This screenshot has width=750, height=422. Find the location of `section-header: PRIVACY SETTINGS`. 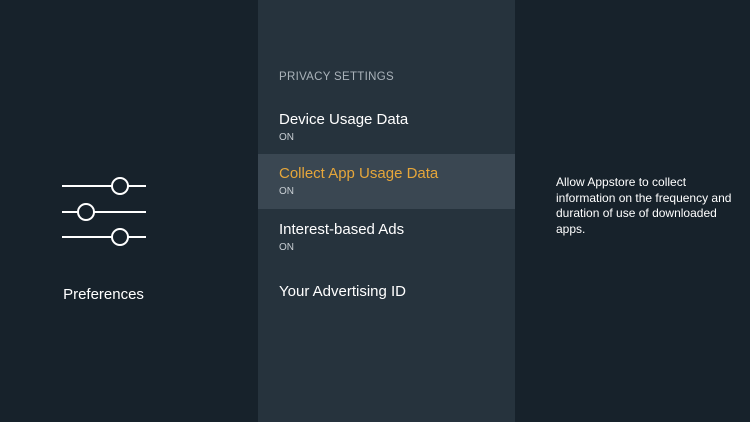

section-header: PRIVACY SETTINGS is located at coordinates (336, 77).